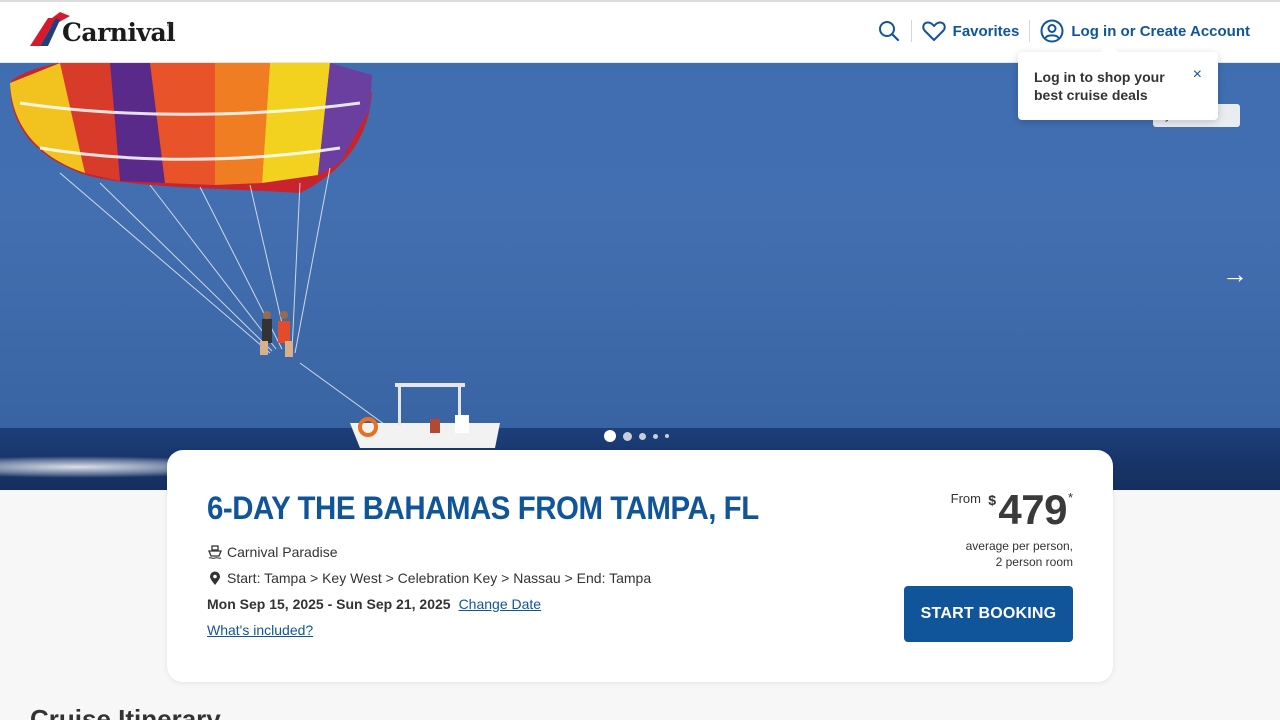 This screenshot has height=720, width=1280. I want to click on search-button, so click(889, 31).